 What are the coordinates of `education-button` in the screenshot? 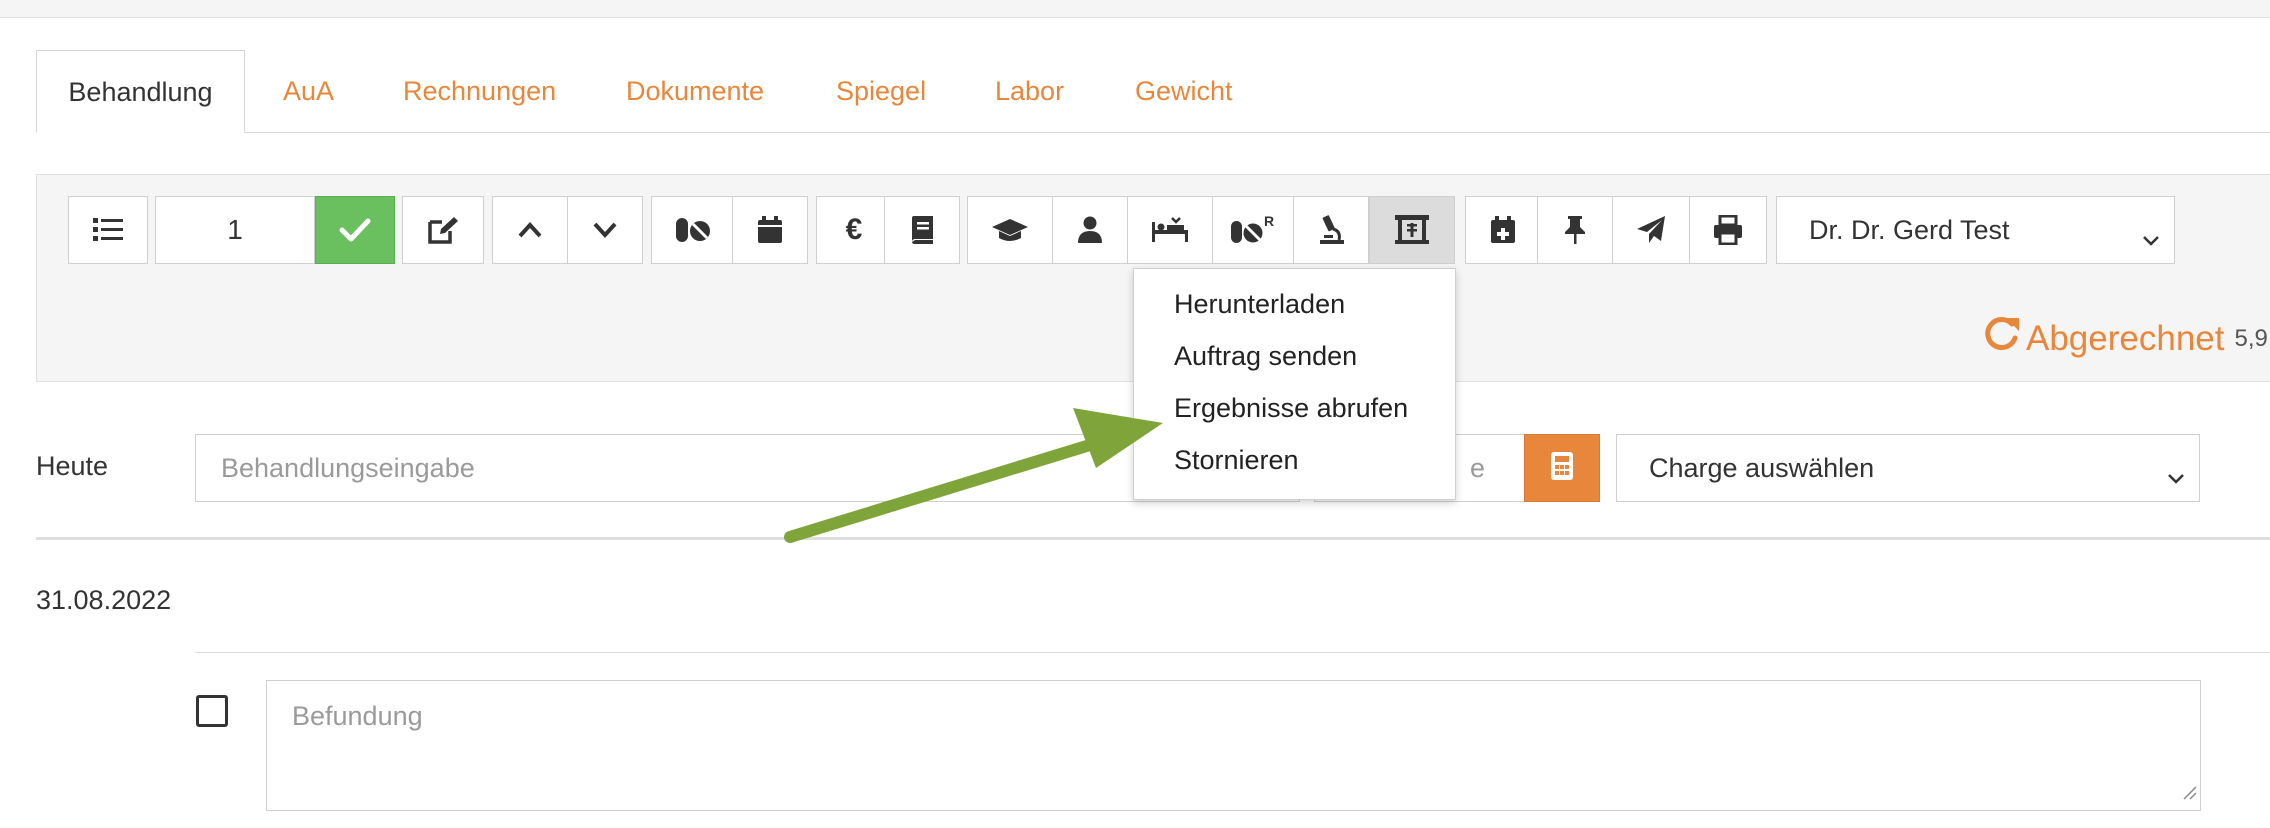 It's located at (1010, 230).